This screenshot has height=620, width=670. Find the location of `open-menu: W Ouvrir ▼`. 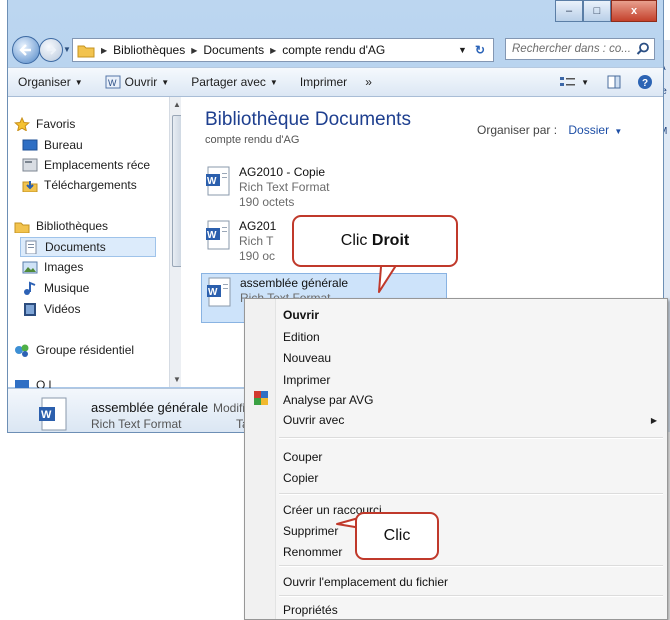

open-menu: W Ouvrir ▼ is located at coordinates (137, 82).